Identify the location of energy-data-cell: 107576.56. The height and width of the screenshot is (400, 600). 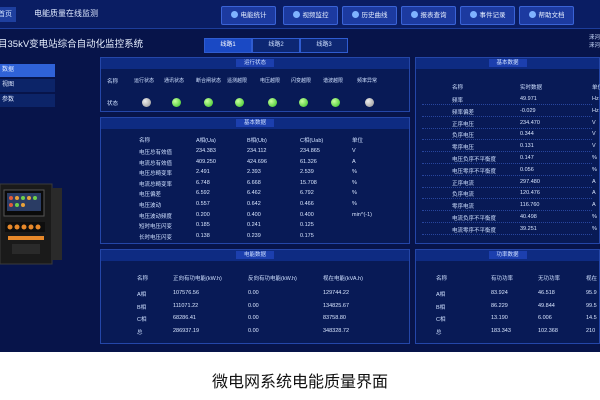
(186, 293).